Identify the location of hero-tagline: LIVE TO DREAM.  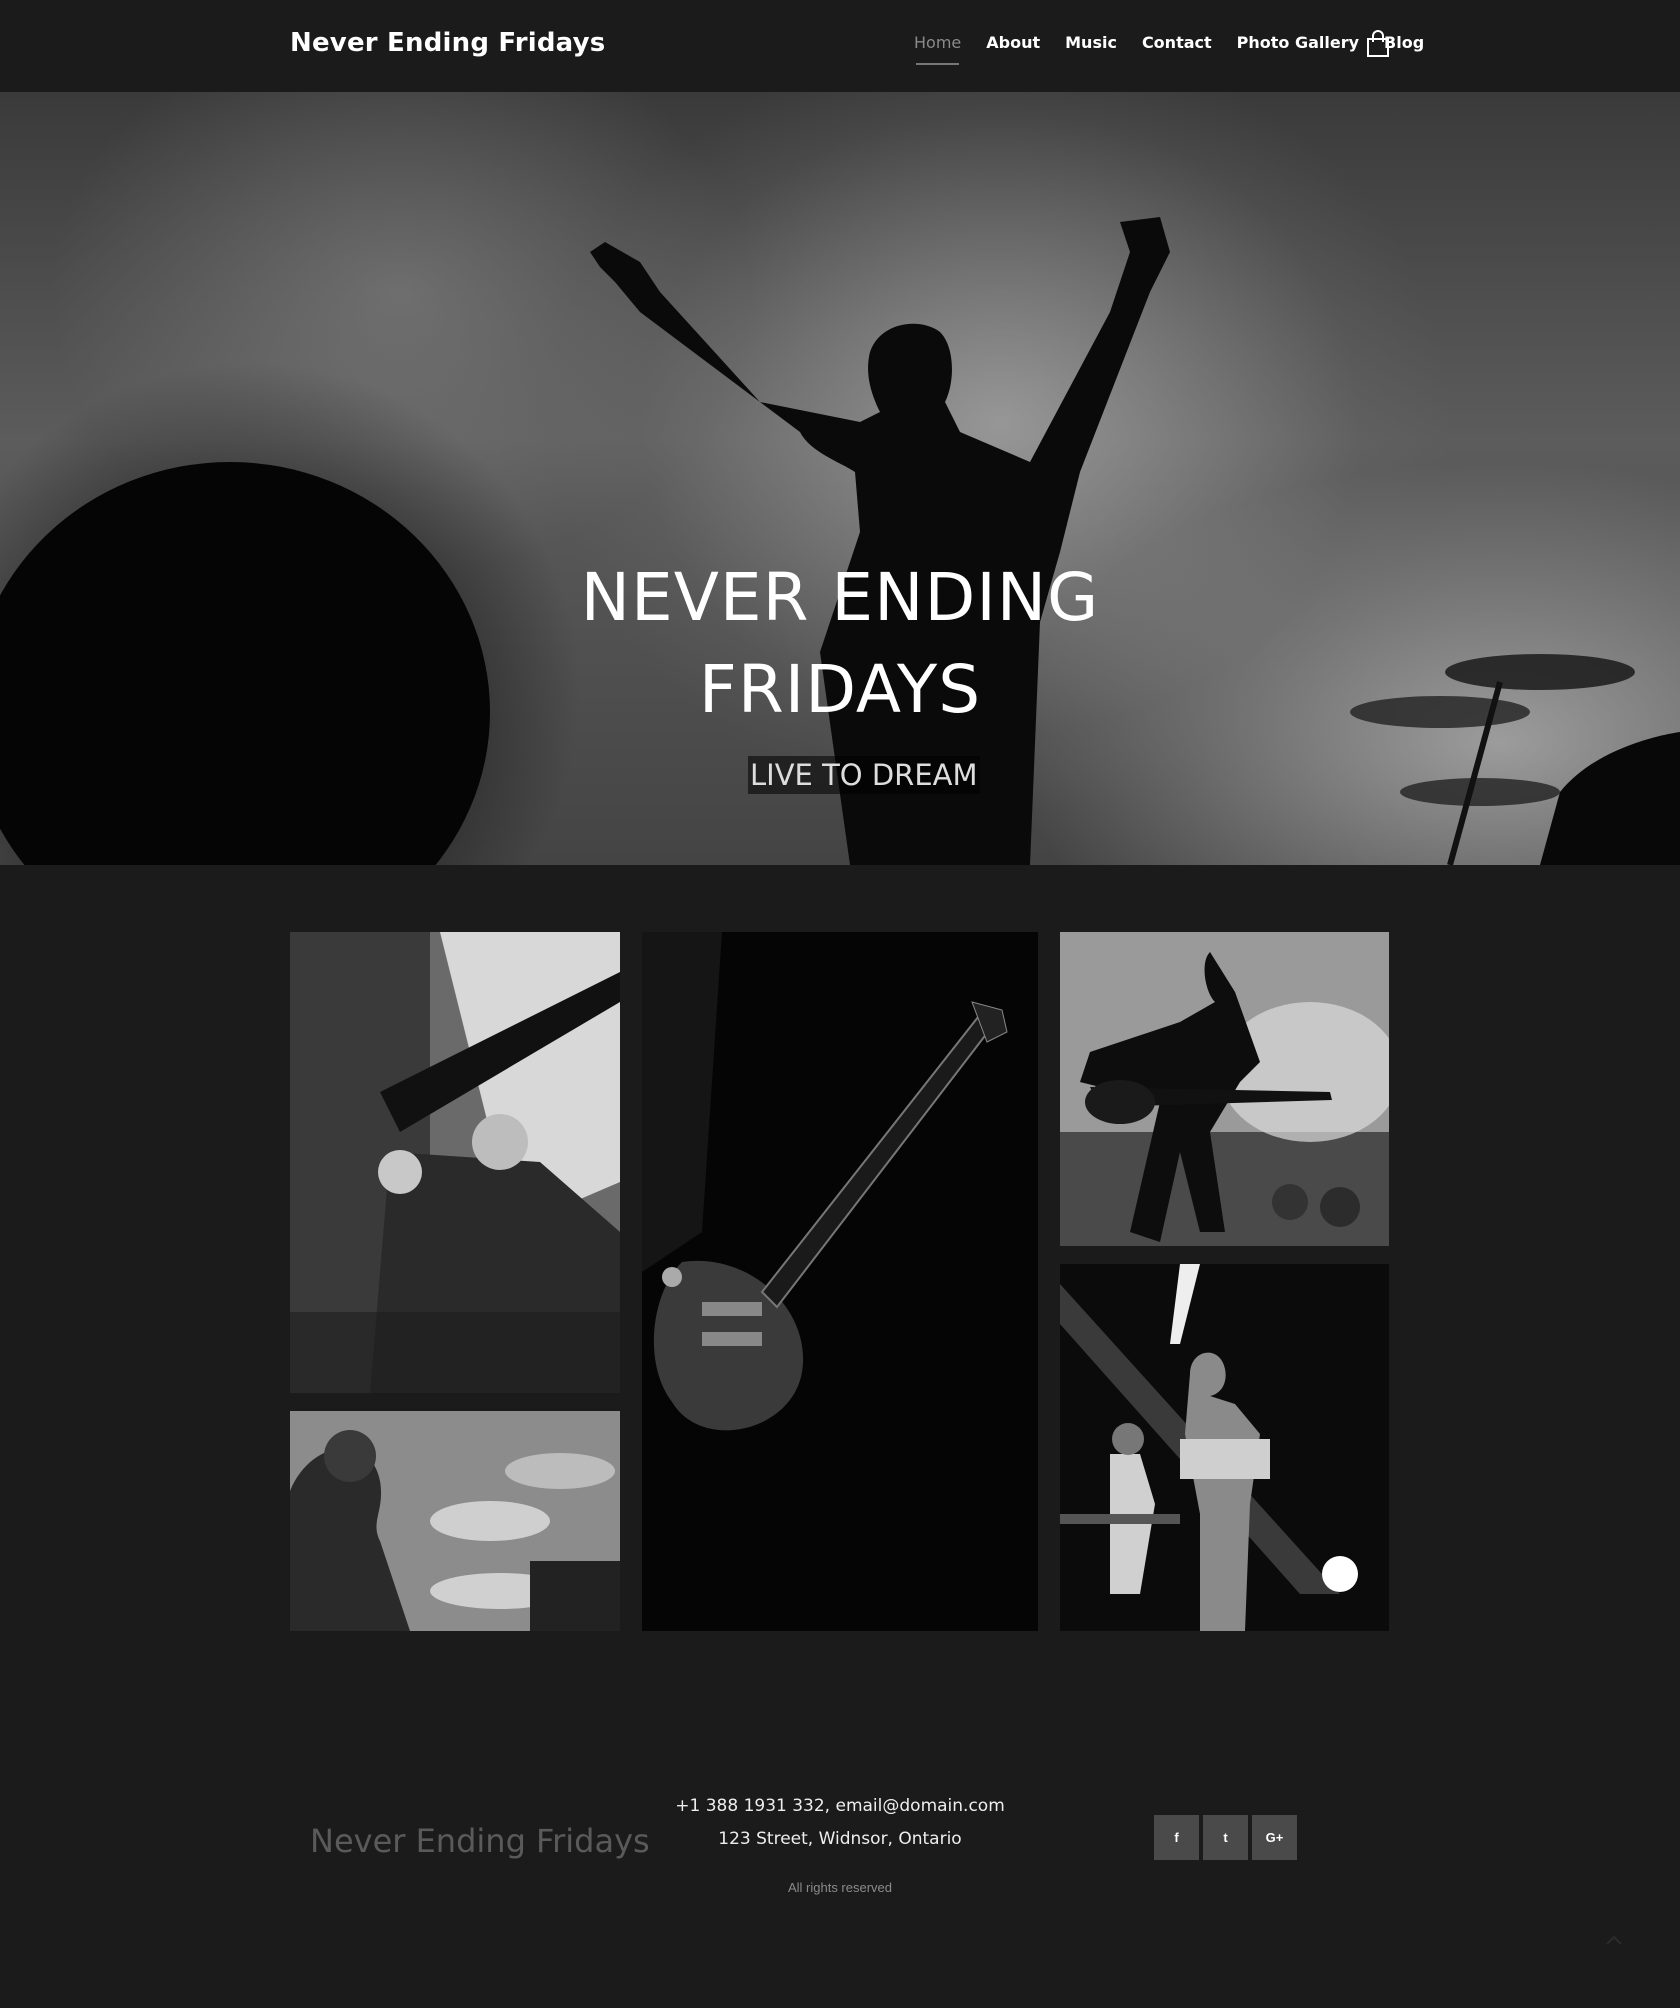
(864, 775).